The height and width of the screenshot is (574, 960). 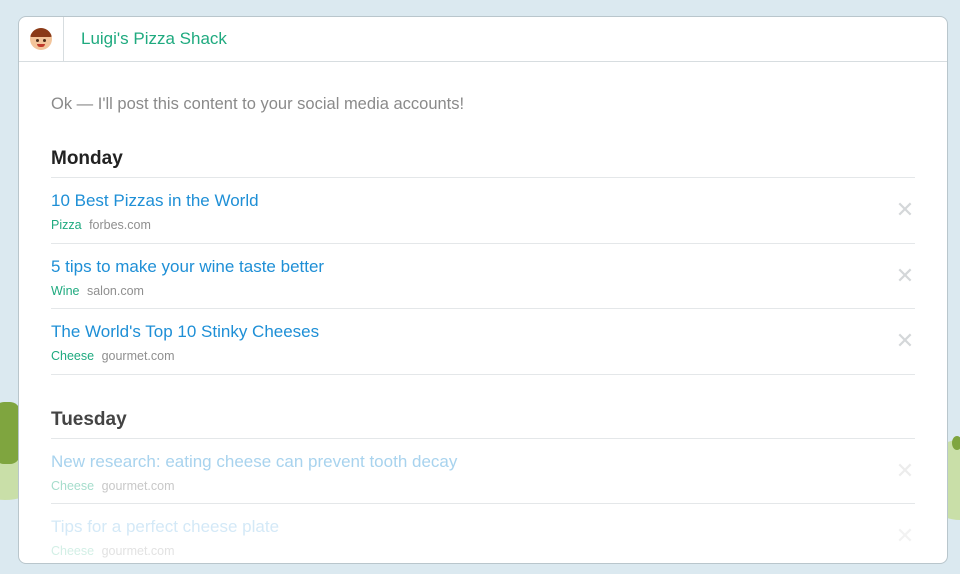 I want to click on background-tree-right, so click(x=956, y=443).